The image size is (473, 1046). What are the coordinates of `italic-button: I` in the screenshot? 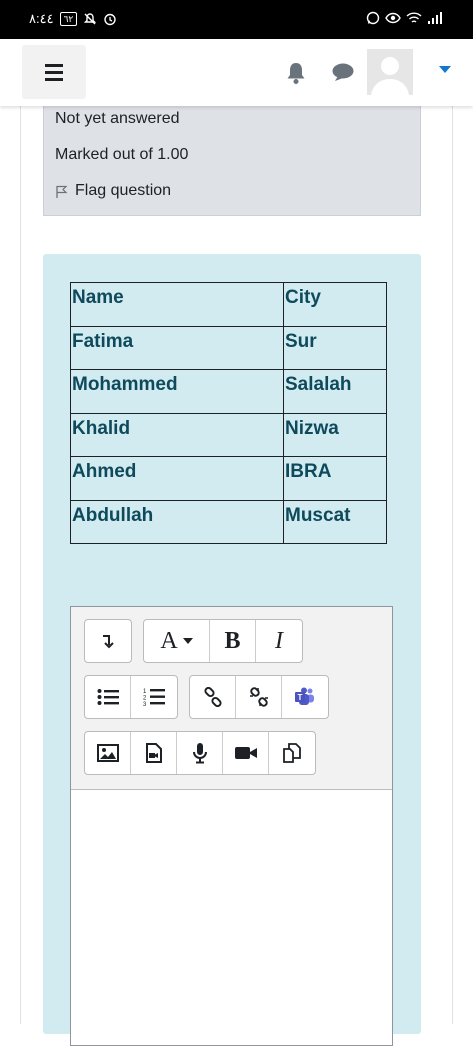 It's located at (279, 641).